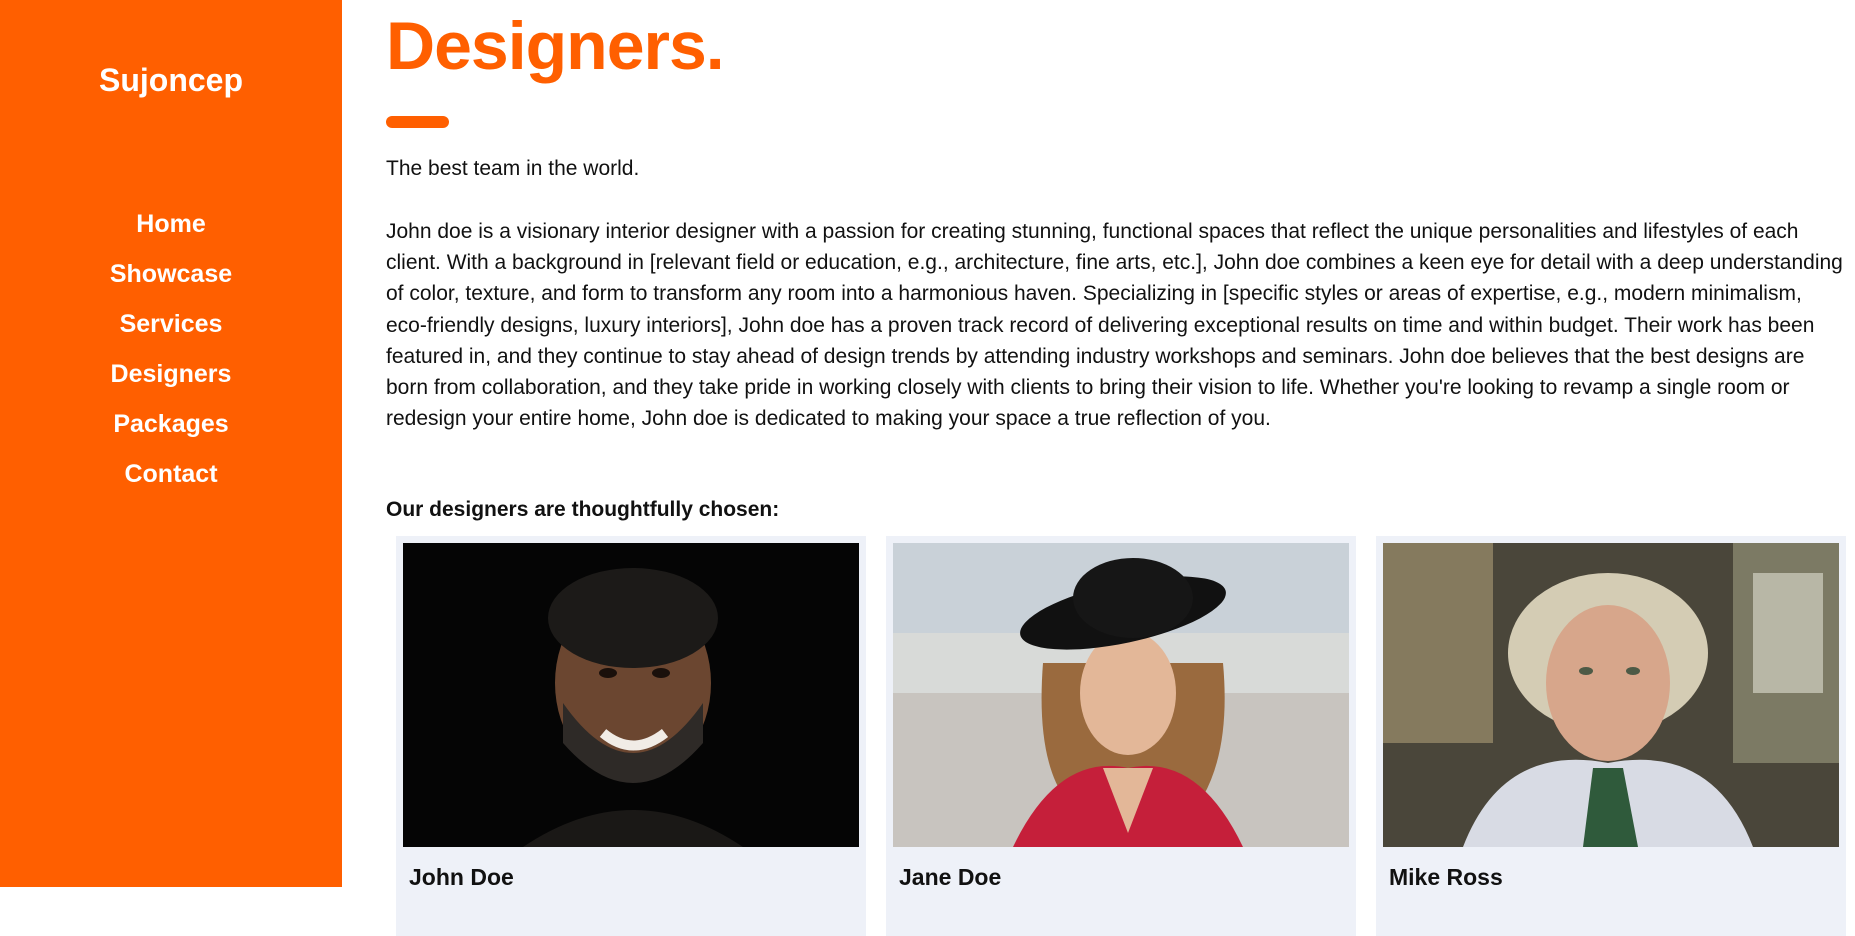 This screenshot has width=1855, height=936. What do you see at coordinates (513, 168) in the screenshot?
I see `tagline: The best team in the world.` at bounding box center [513, 168].